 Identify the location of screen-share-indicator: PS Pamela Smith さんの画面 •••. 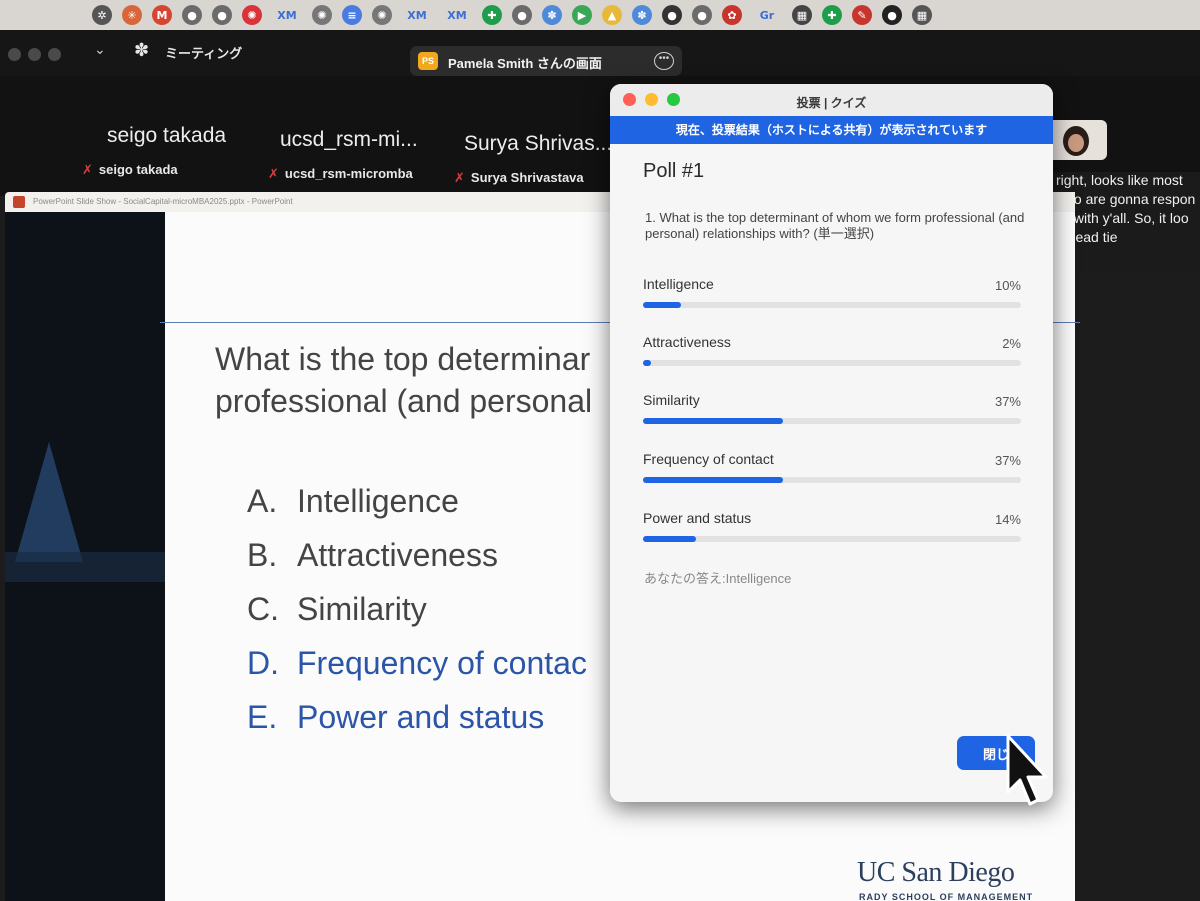
(546, 61).